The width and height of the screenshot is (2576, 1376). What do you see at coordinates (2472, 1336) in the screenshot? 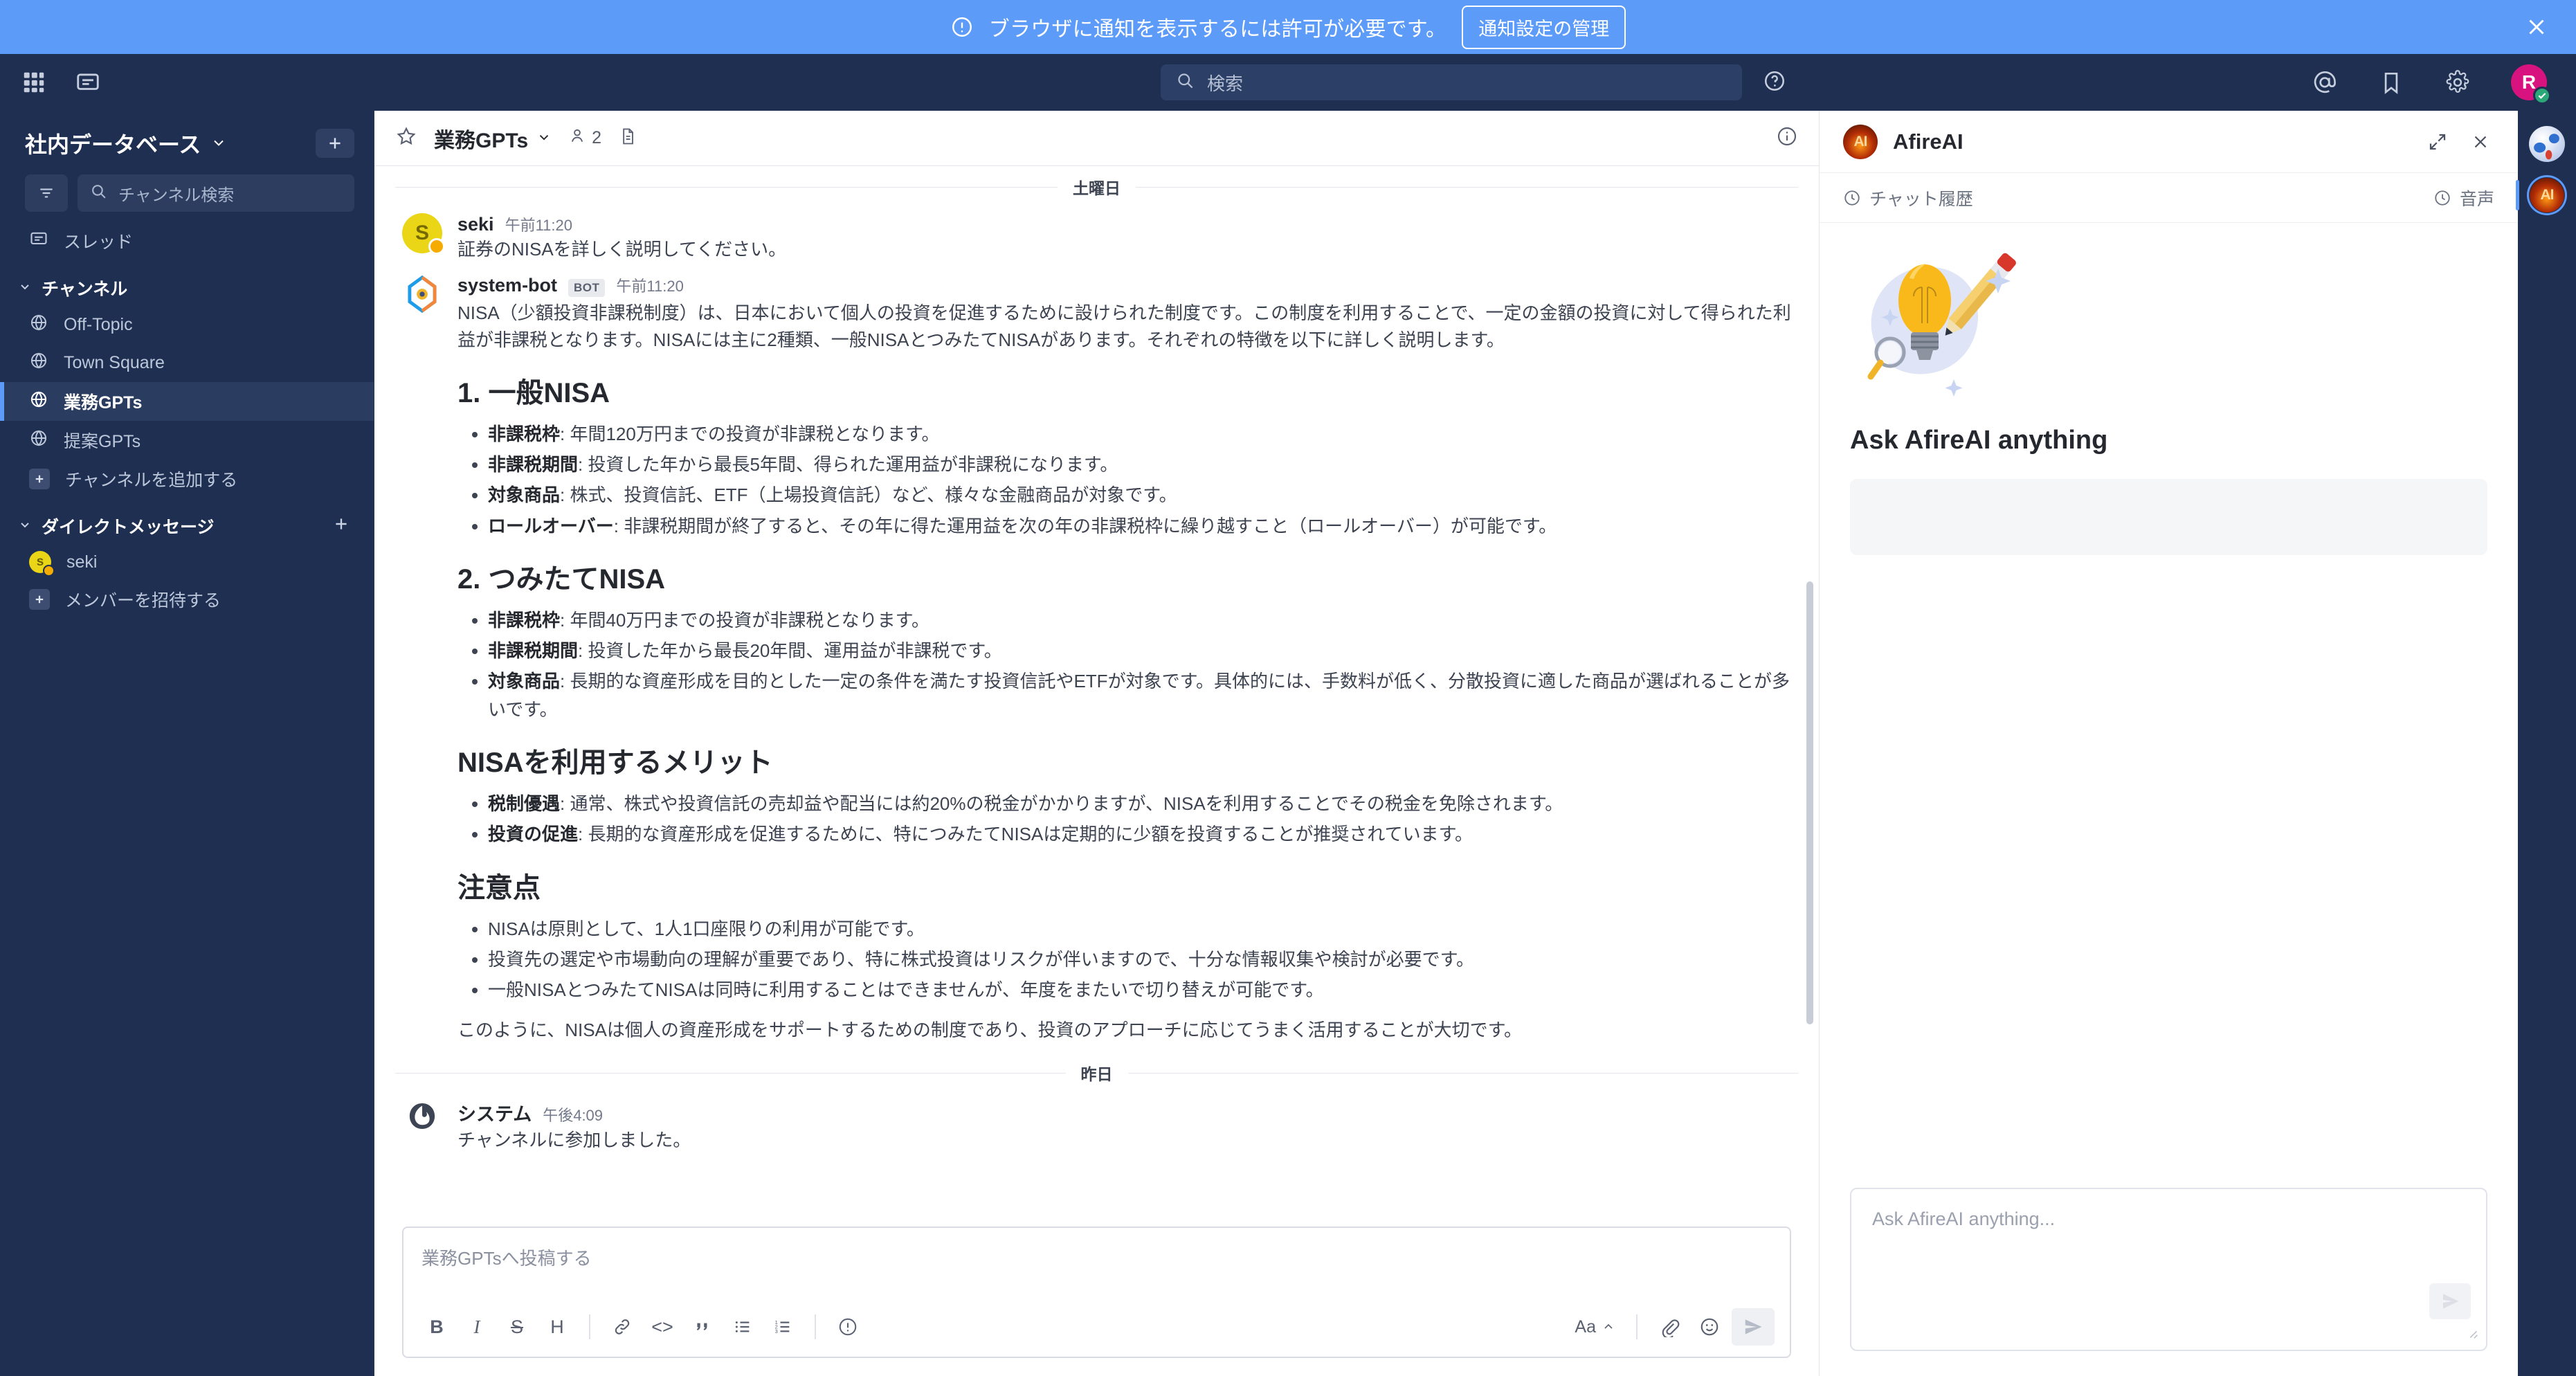
I see `resize-grip-icon` at bounding box center [2472, 1336].